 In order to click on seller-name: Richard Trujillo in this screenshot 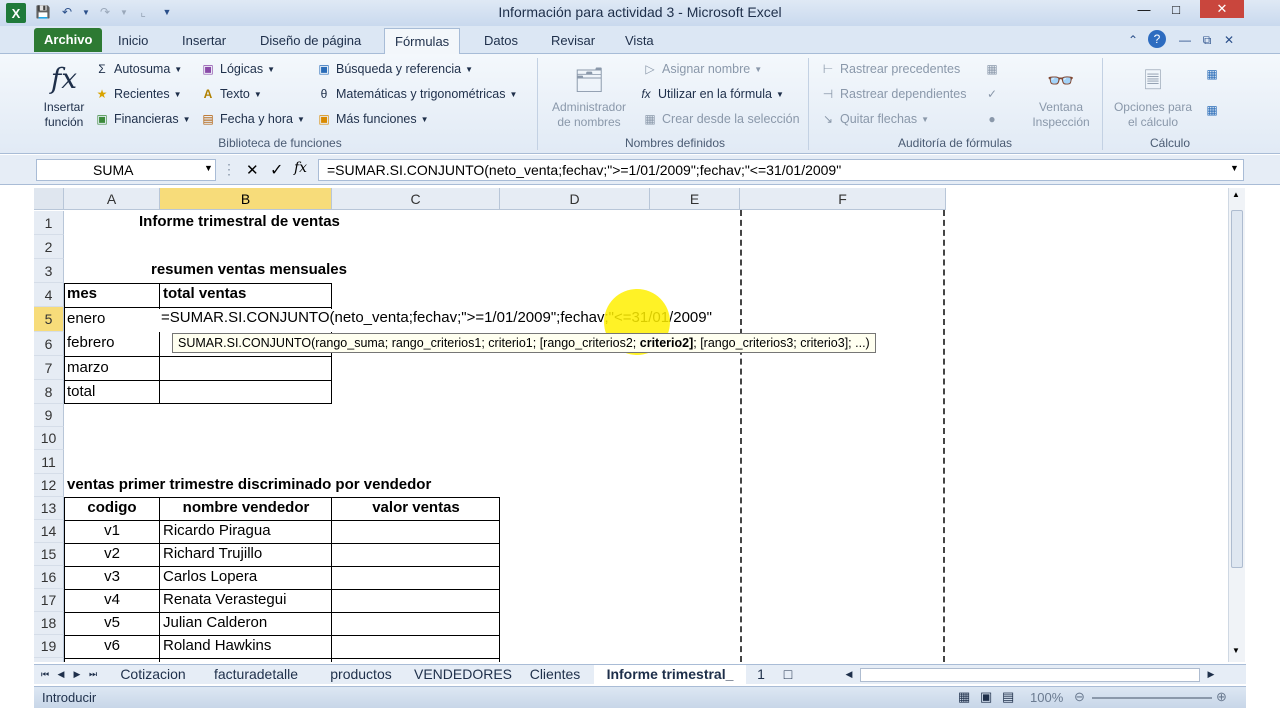, I will do `click(211, 553)`.